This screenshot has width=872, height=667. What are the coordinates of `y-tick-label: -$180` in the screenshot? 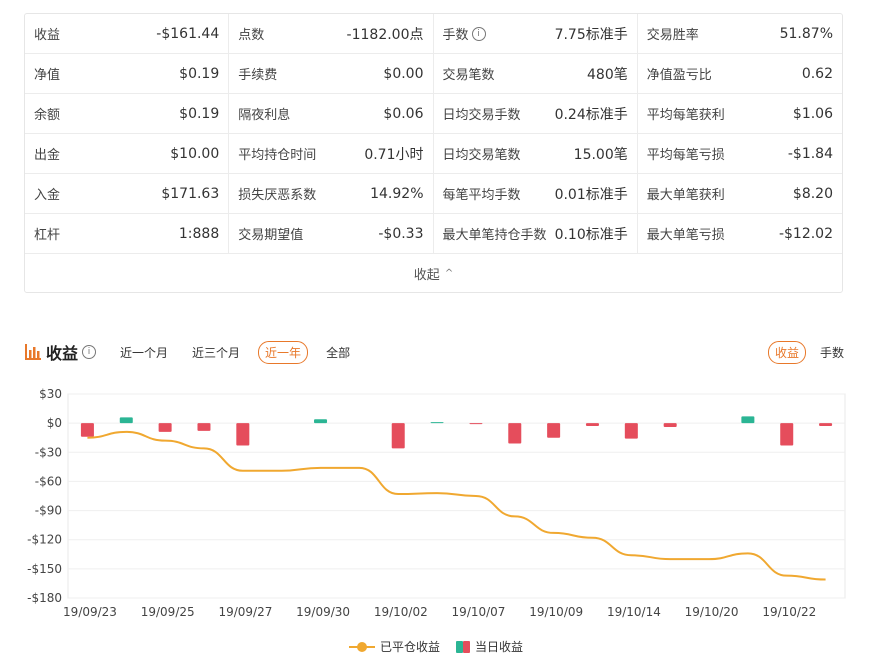 It's located at (44, 598).